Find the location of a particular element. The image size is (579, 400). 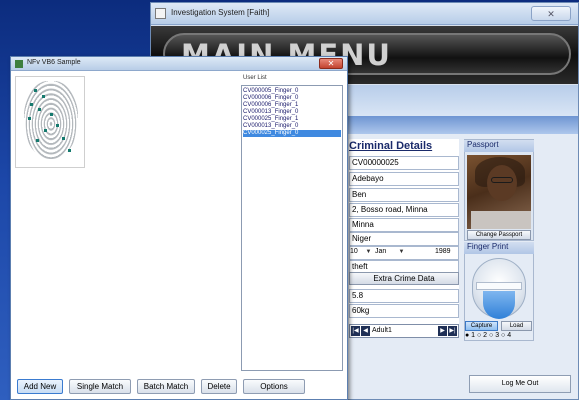

options-button: Options is located at coordinates (274, 386).